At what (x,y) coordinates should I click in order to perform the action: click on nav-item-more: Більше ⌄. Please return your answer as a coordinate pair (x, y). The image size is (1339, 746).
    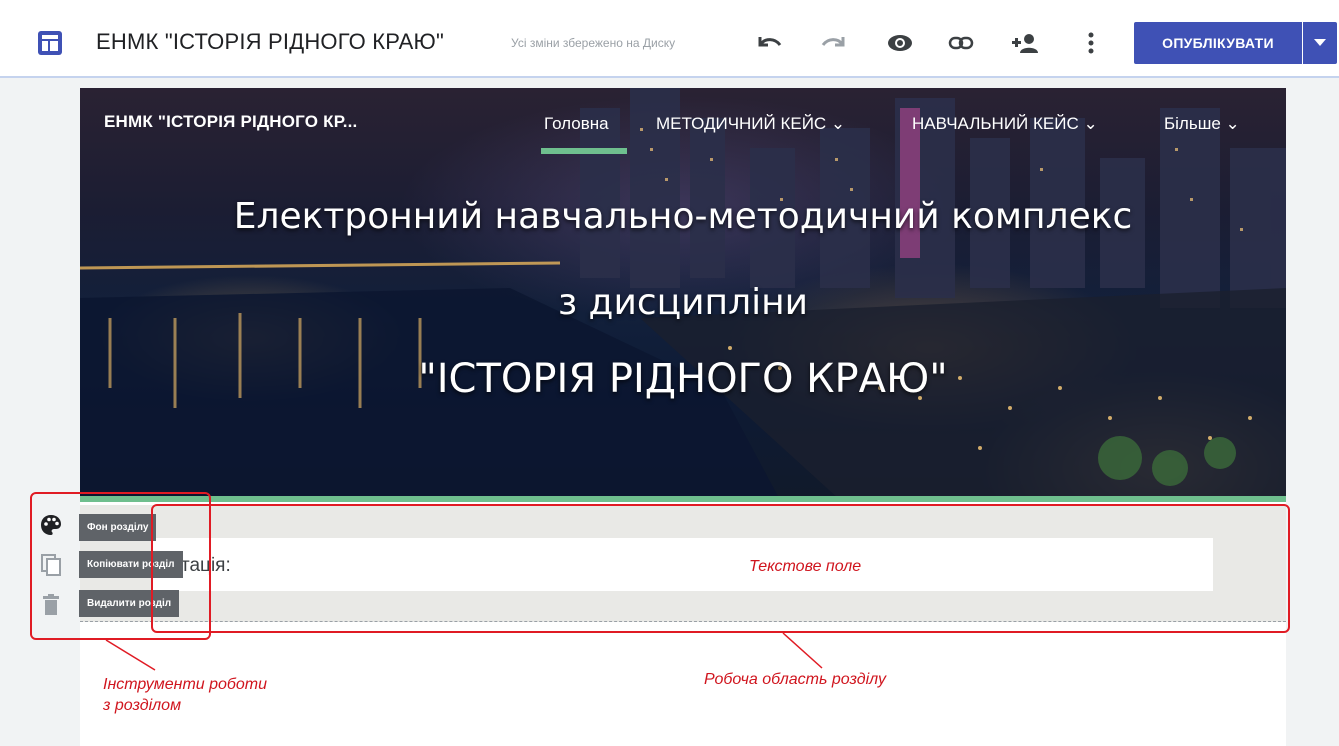
    Looking at the image, I should click on (1202, 124).